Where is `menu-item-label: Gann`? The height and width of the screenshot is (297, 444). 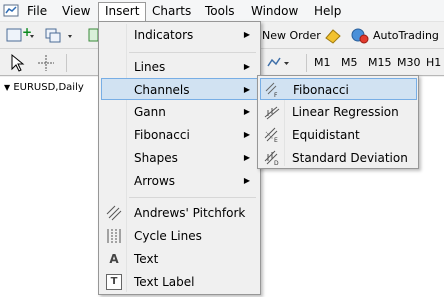 menu-item-label: Gann is located at coordinates (150, 112).